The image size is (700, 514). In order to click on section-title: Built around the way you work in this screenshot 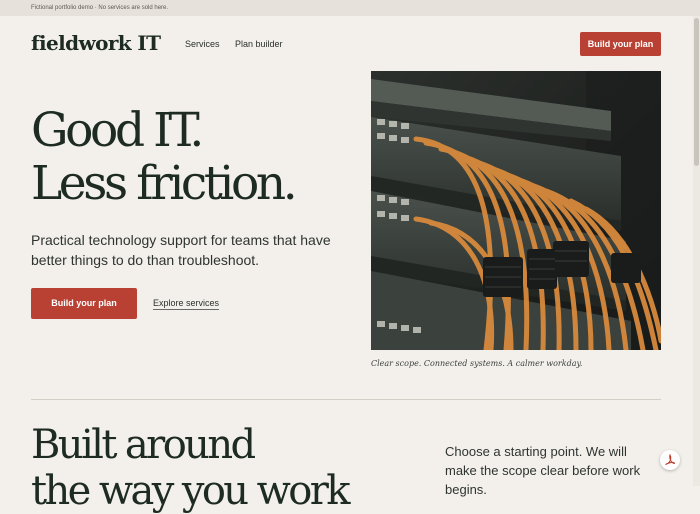, I will do `click(221, 468)`.